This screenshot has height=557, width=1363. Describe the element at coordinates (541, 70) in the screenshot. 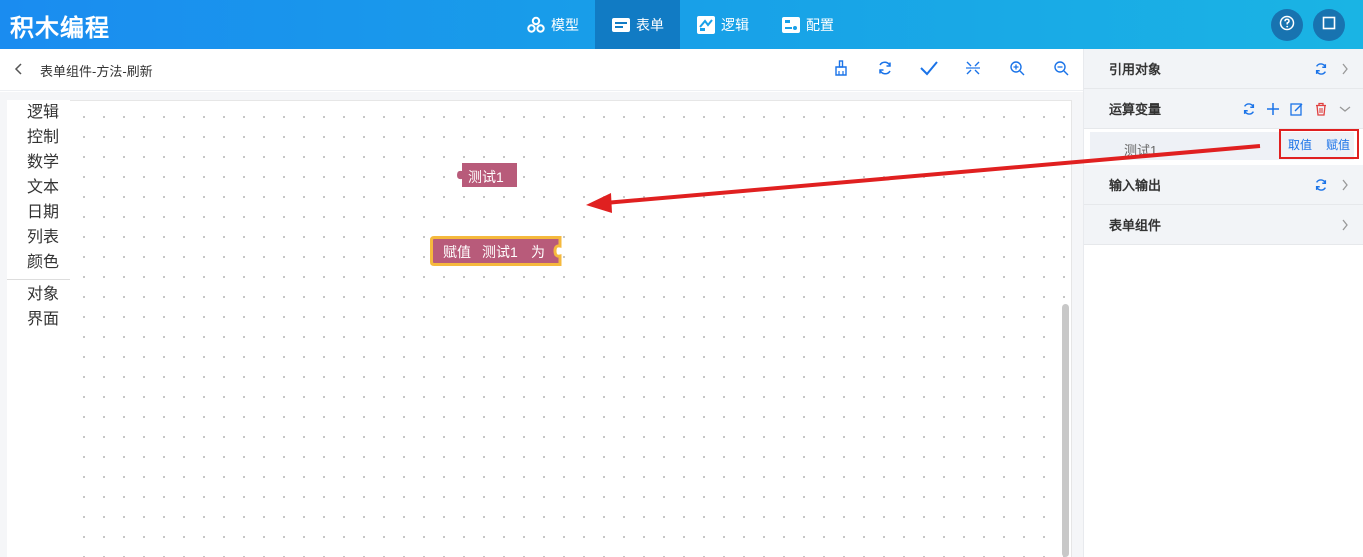

I see `sub-header: 表单组件-方法-刷新` at that location.